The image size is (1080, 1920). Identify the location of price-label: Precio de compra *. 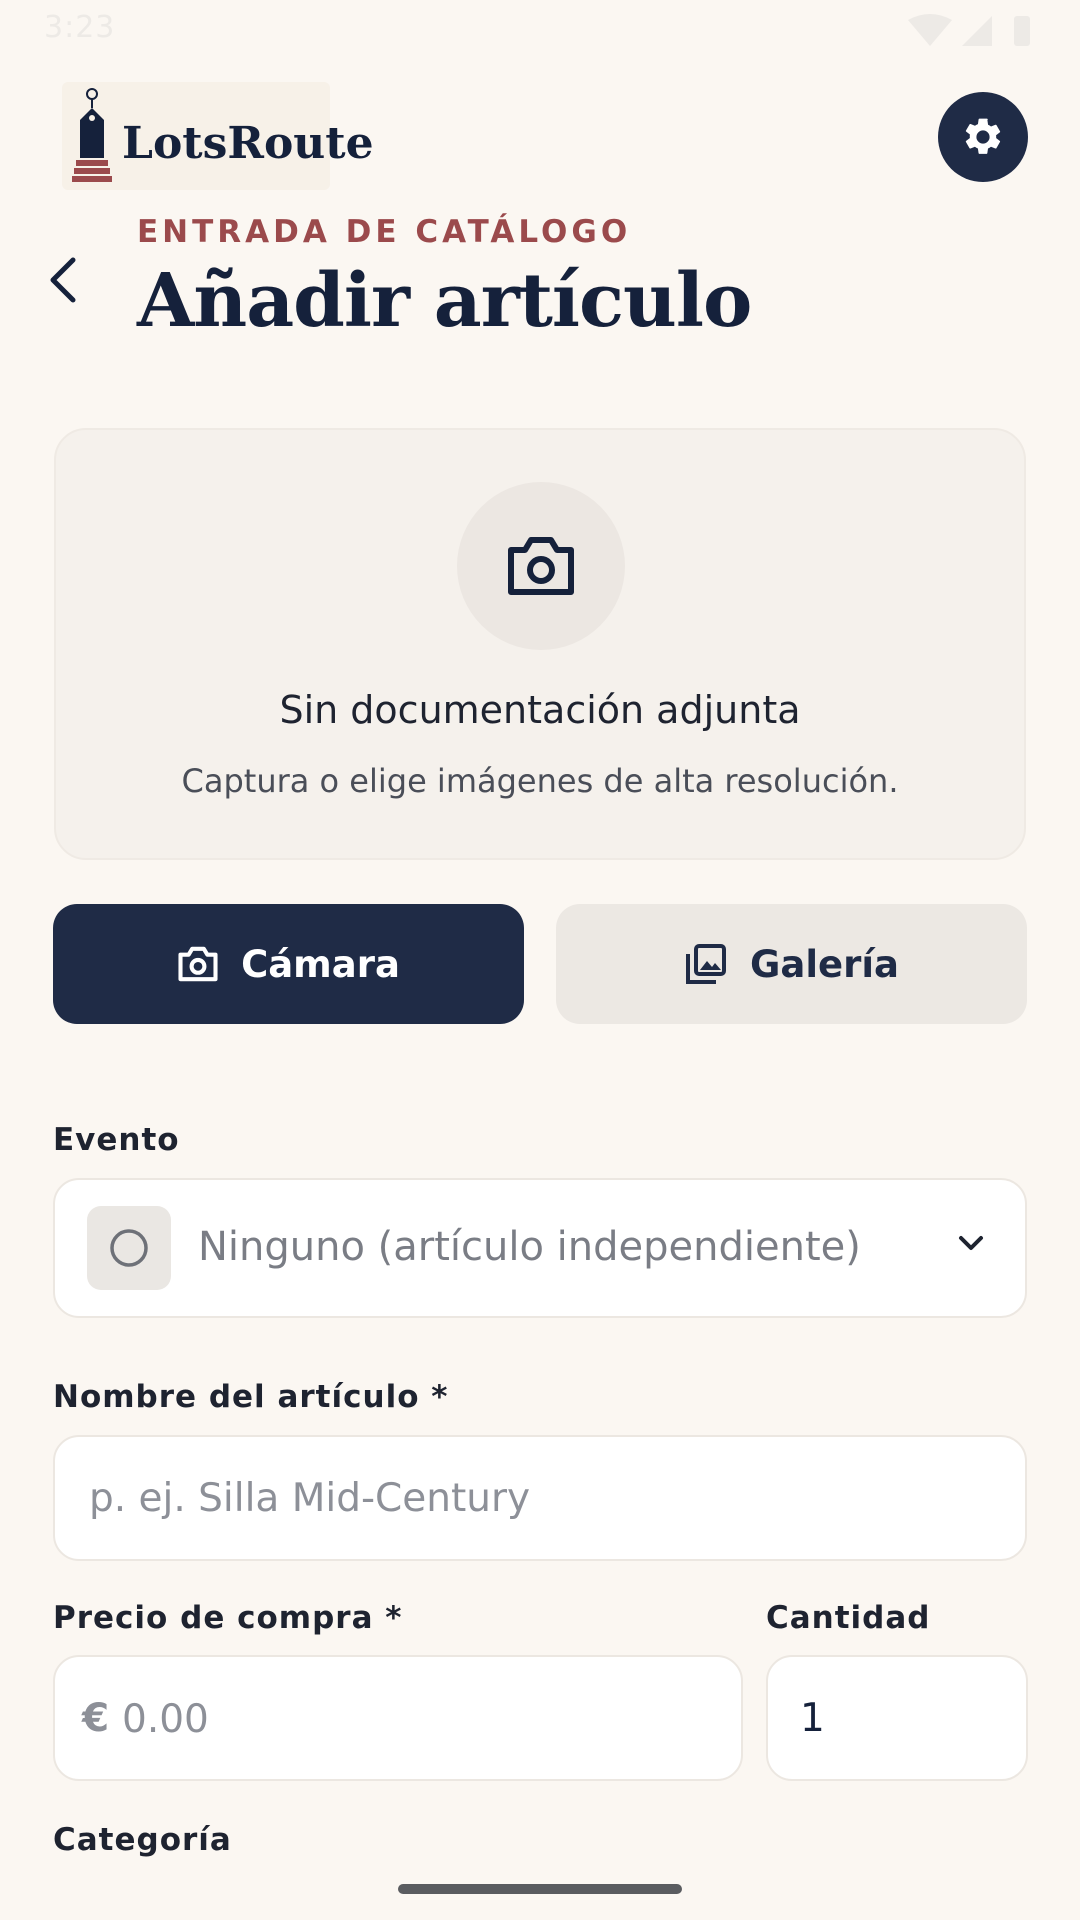
(228, 1618).